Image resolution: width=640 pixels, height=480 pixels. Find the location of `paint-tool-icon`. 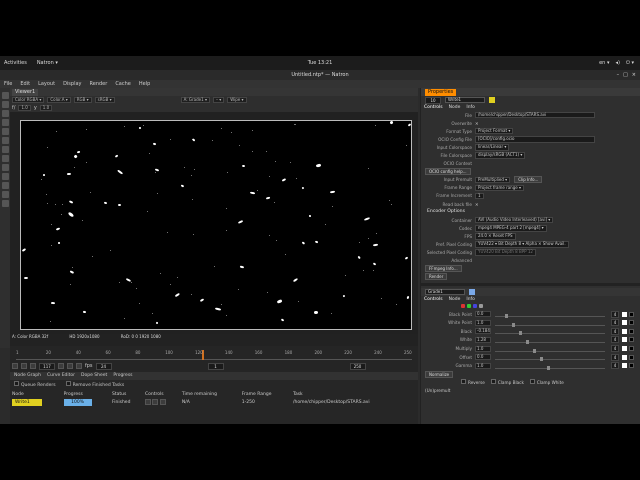

paint-tool-icon is located at coordinates (5, 104).